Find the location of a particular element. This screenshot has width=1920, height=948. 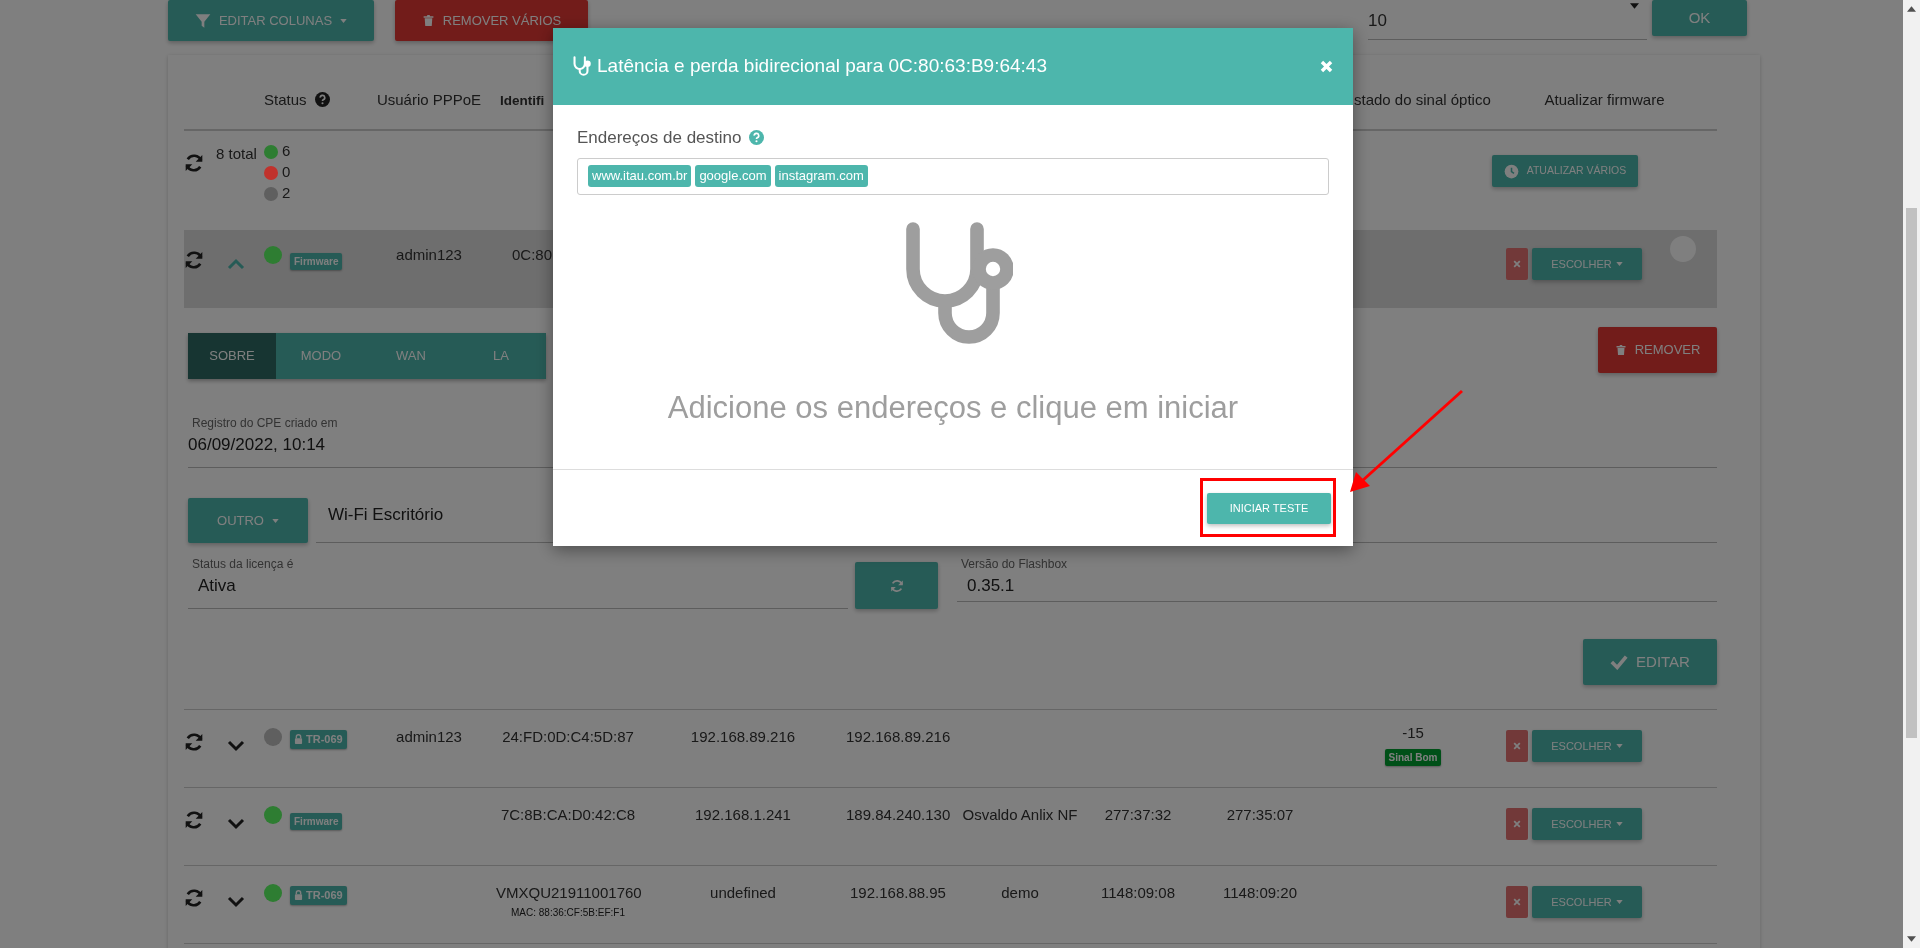

field-value: 06/09/2022, 10:14 is located at coordinates (257, 445).